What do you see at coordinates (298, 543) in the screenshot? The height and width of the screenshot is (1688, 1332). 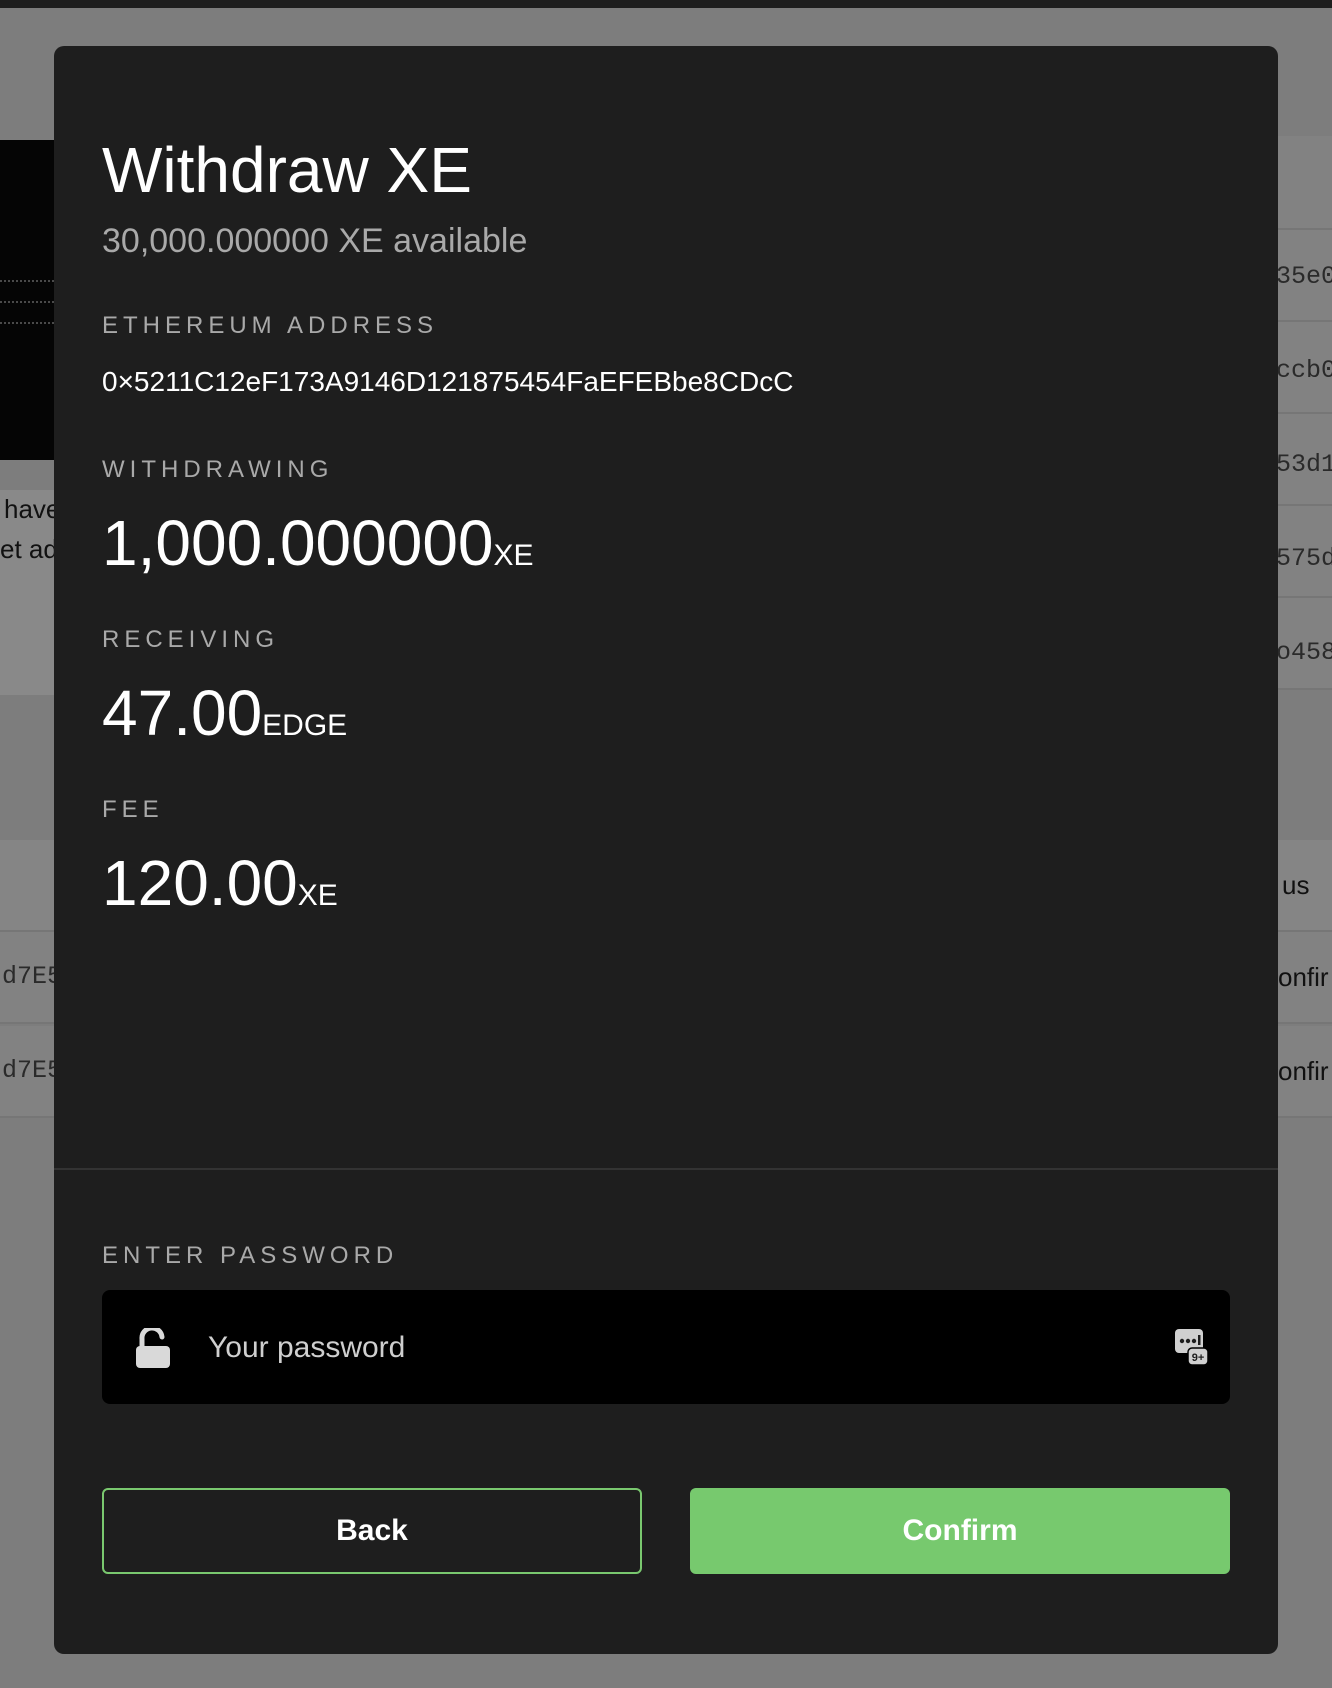 I see `withdrawing-value: 1,000.000000` at bounding box center [298, 543].